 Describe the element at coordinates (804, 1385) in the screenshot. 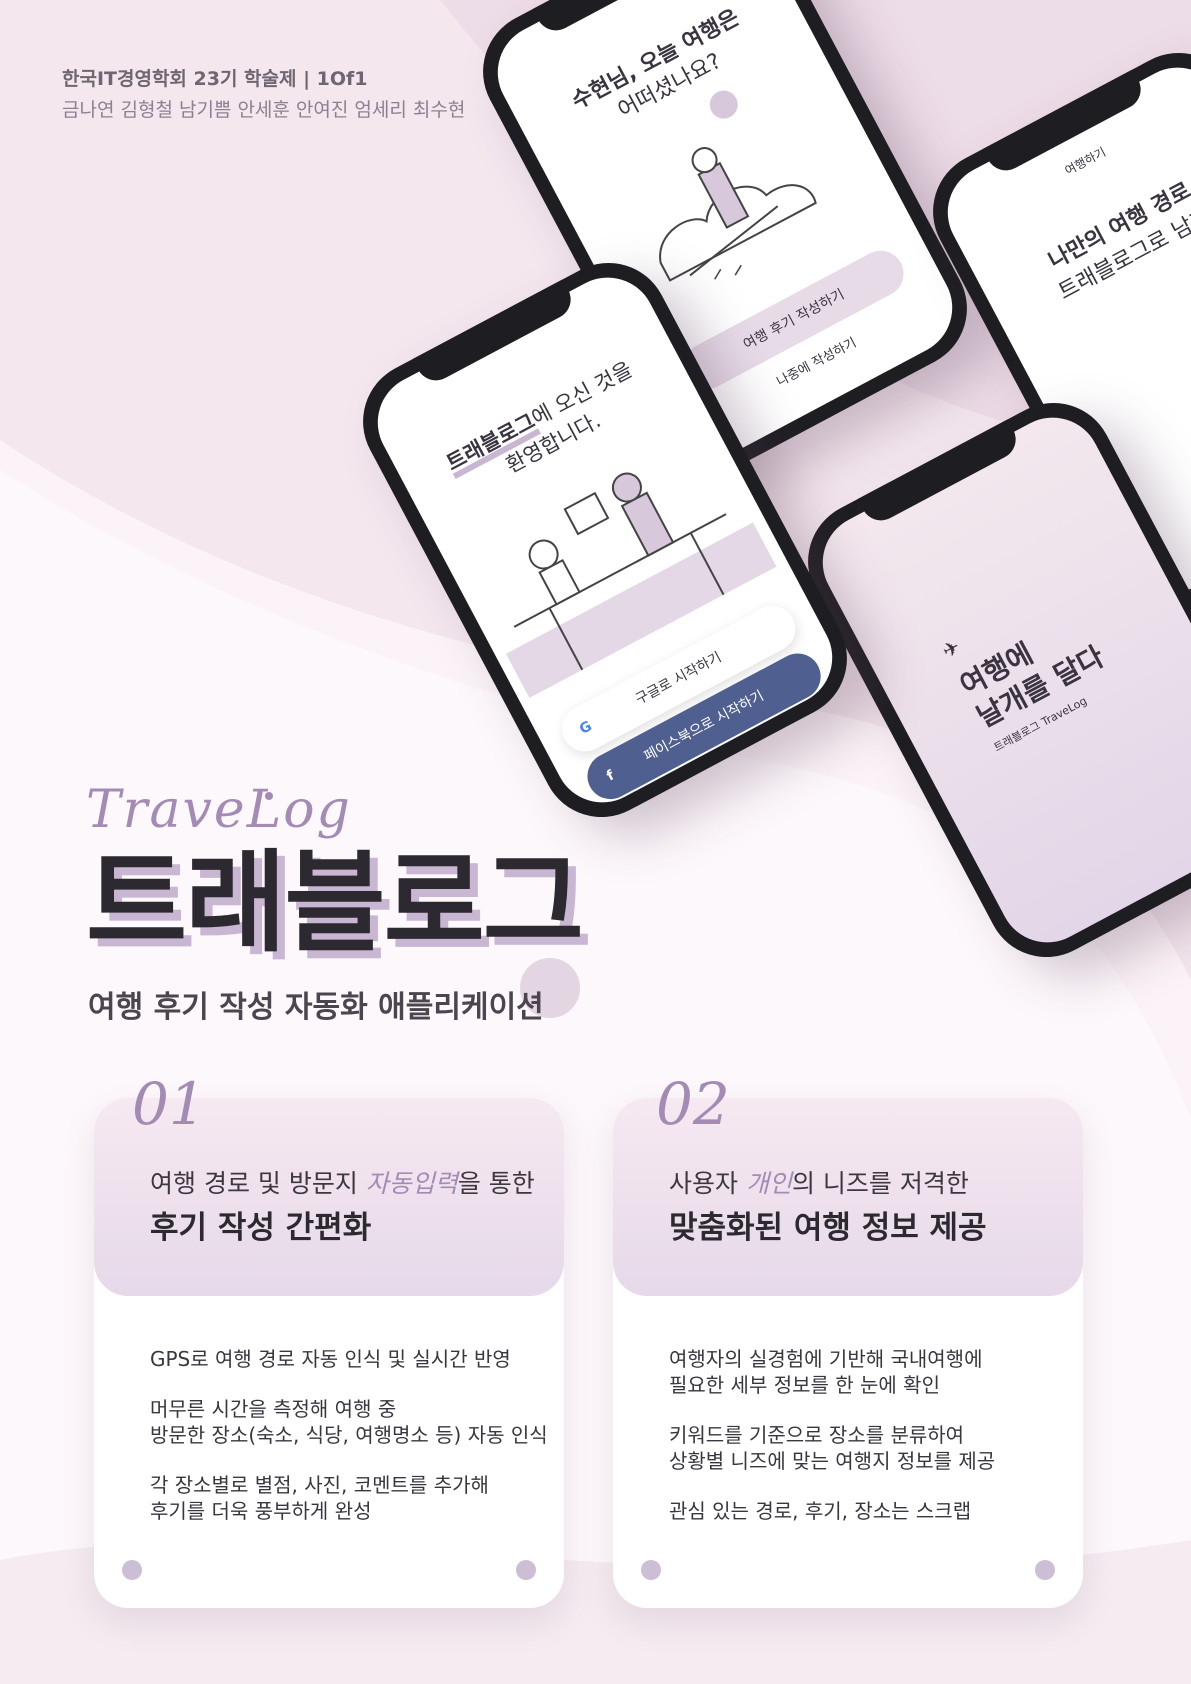

I see `feature-bullet-text: 필요한 세부 정보를 한 눈에 확인` at that location.